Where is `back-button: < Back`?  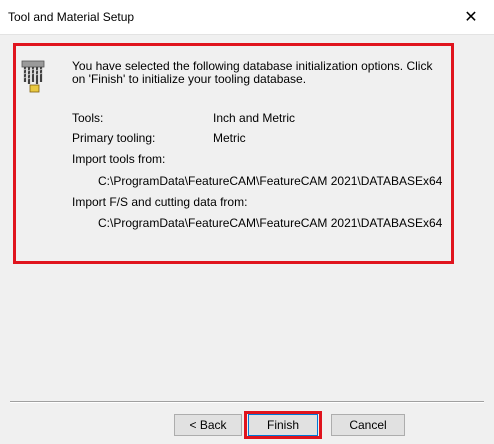
back-button: < Back is located at coordinates (208, 425).